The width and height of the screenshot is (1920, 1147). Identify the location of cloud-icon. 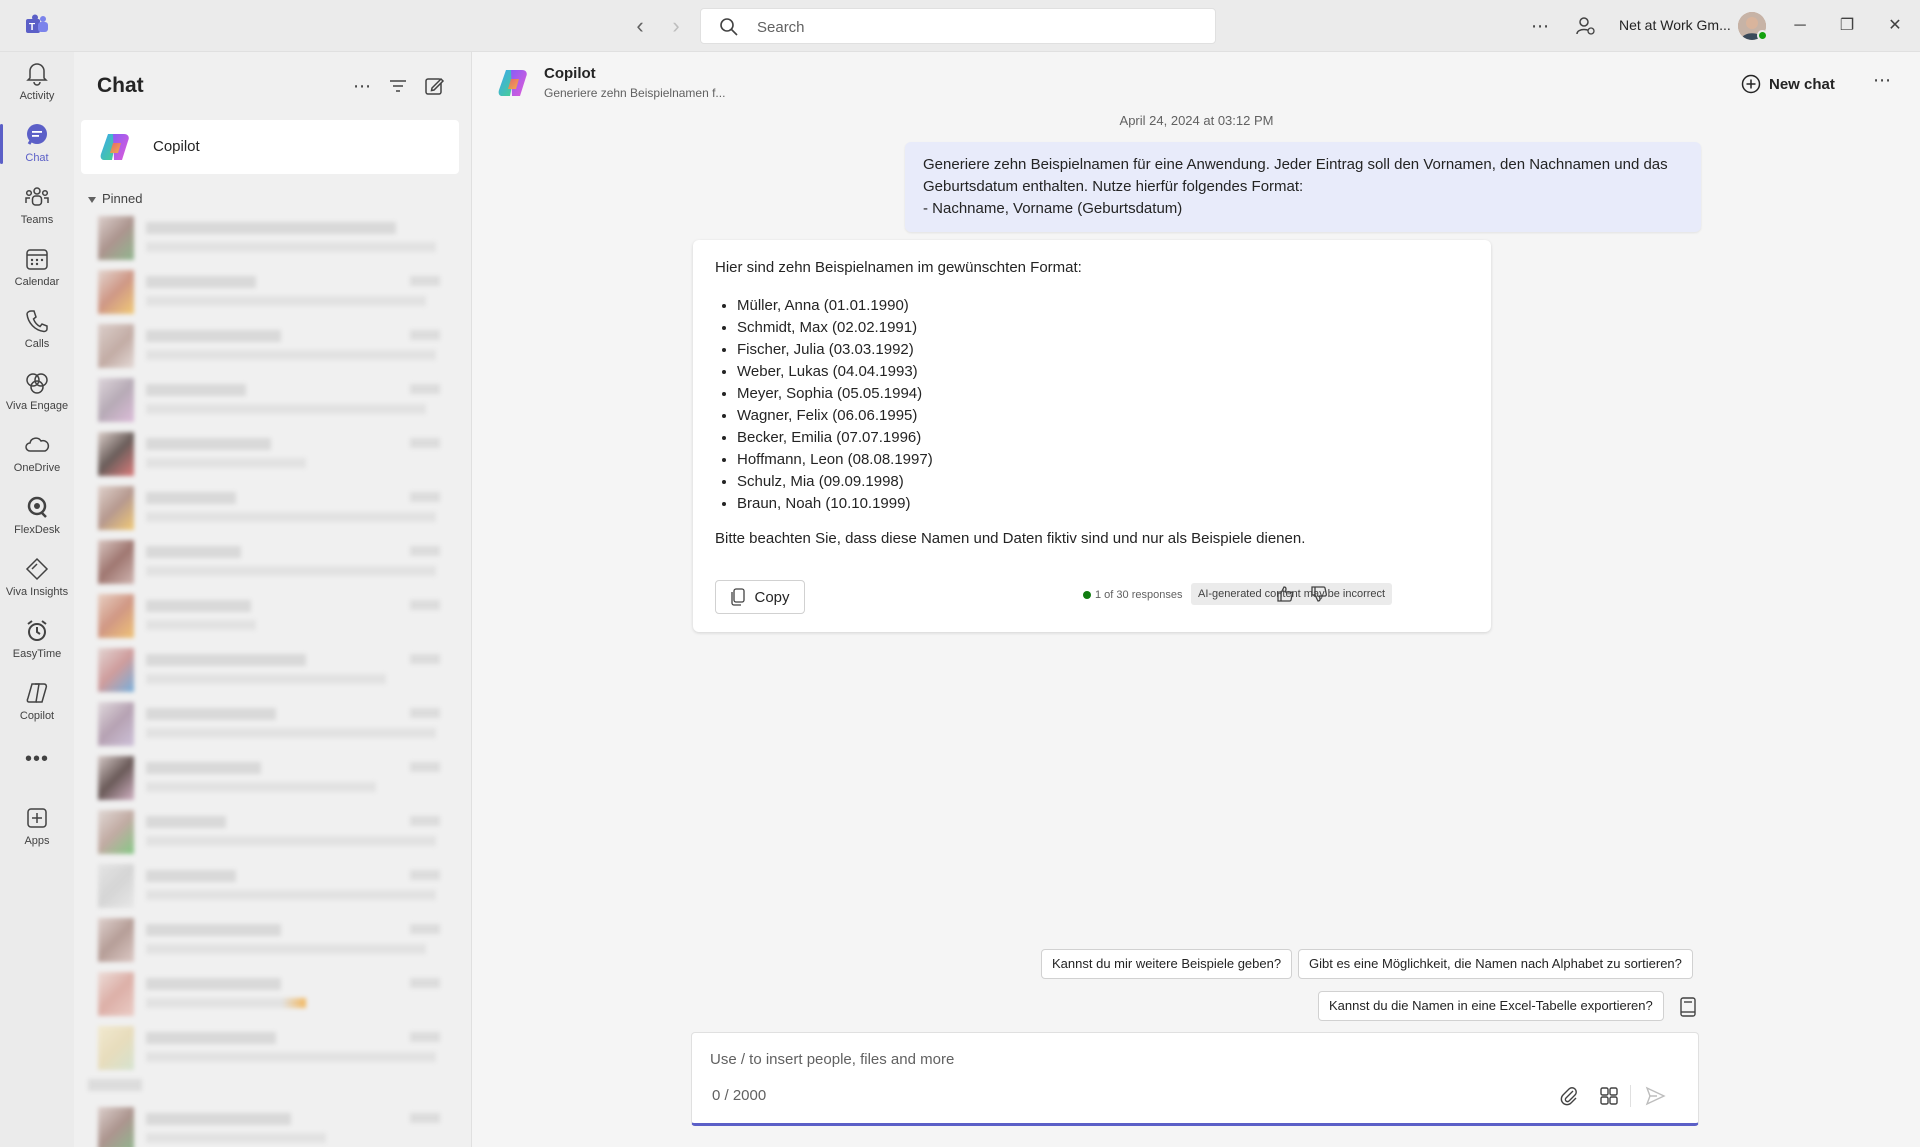
(37, 444).